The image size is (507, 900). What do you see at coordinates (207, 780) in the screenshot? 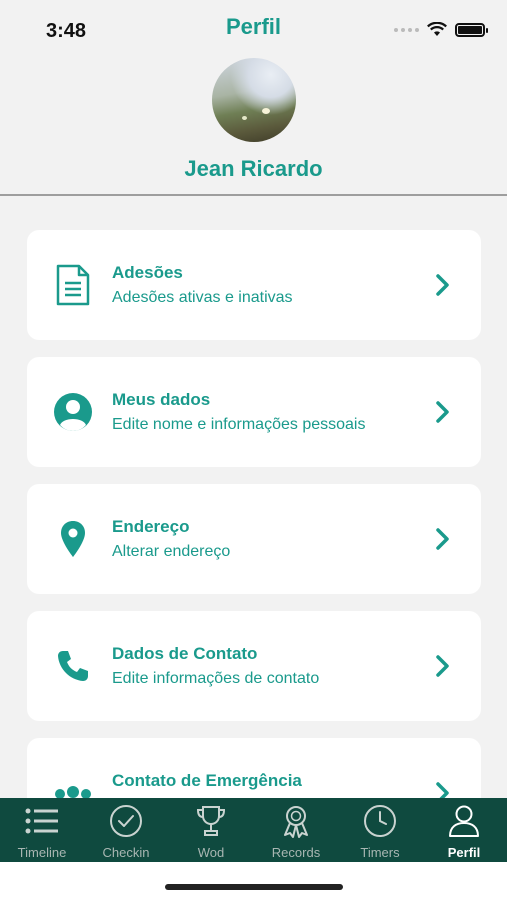
I see `menu-item-title: Contato de Emergência` at bounding box center [207, 780].